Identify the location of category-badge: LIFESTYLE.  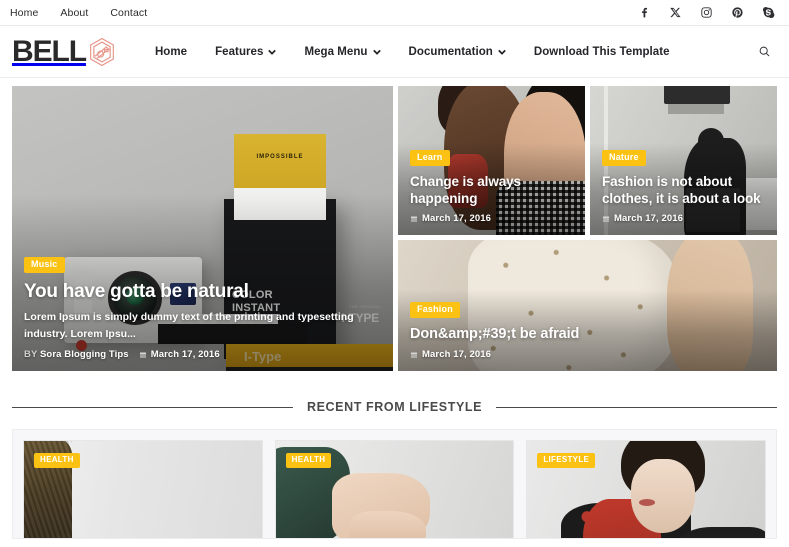
(566, 460).